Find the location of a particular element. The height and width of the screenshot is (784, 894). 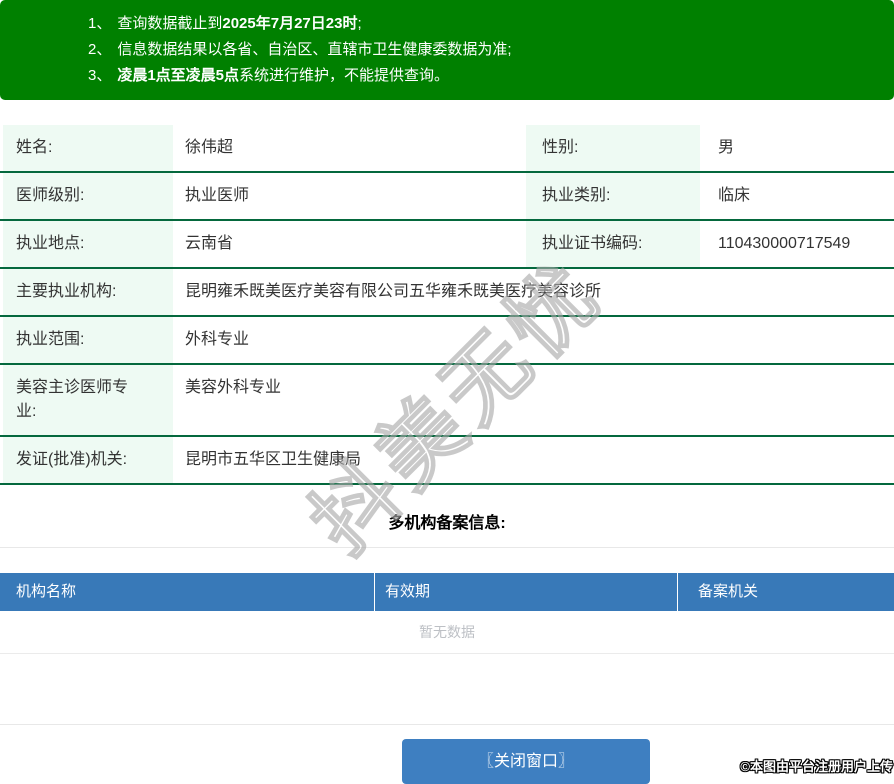

field-value-practice-category: 临床 is located at coordinates (734, 195).